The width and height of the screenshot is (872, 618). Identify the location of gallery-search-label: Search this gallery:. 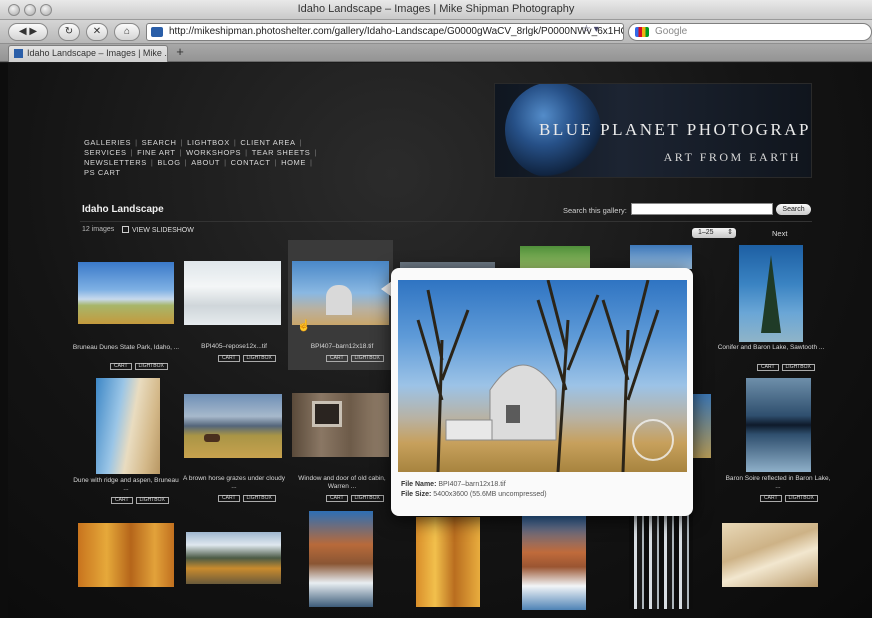
(595, 210).